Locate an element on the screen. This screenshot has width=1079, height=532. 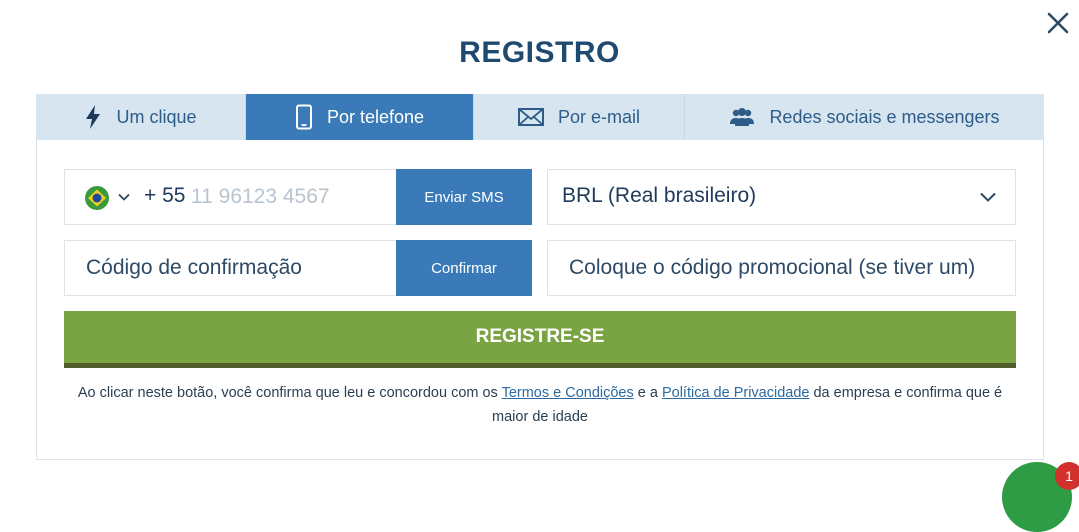
phone-input is located at coordinates (291, 197).